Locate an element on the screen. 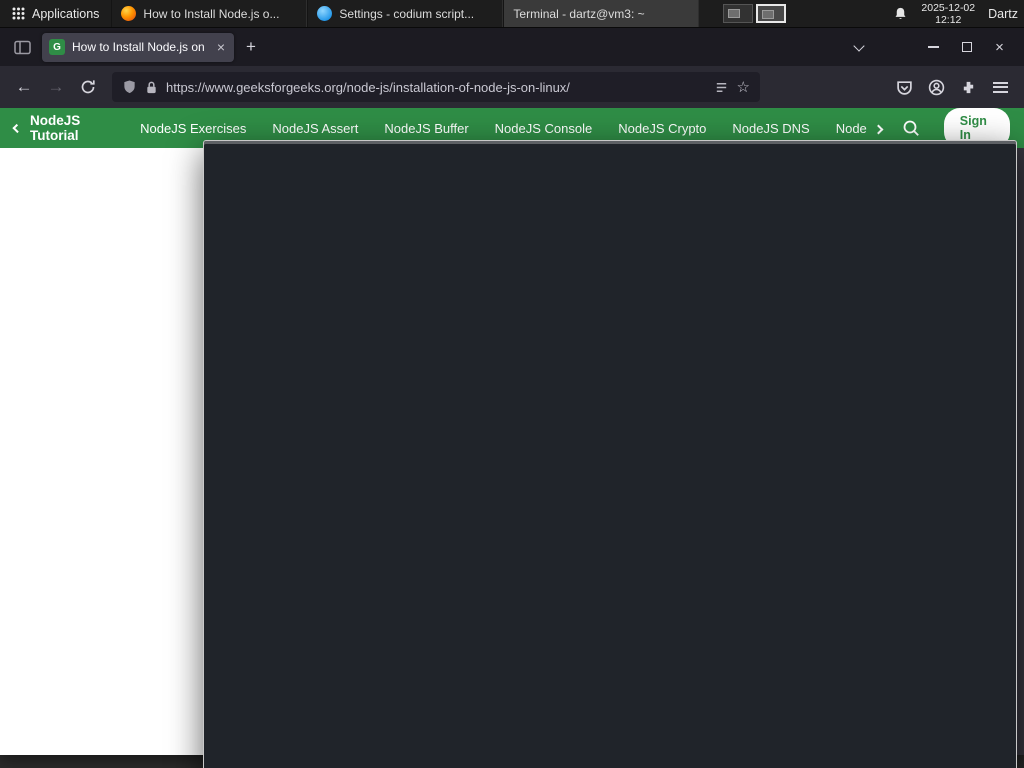 This screenshot has height=768, width=1024. clock-time: 12:12 is located at coordinates (948, 19).